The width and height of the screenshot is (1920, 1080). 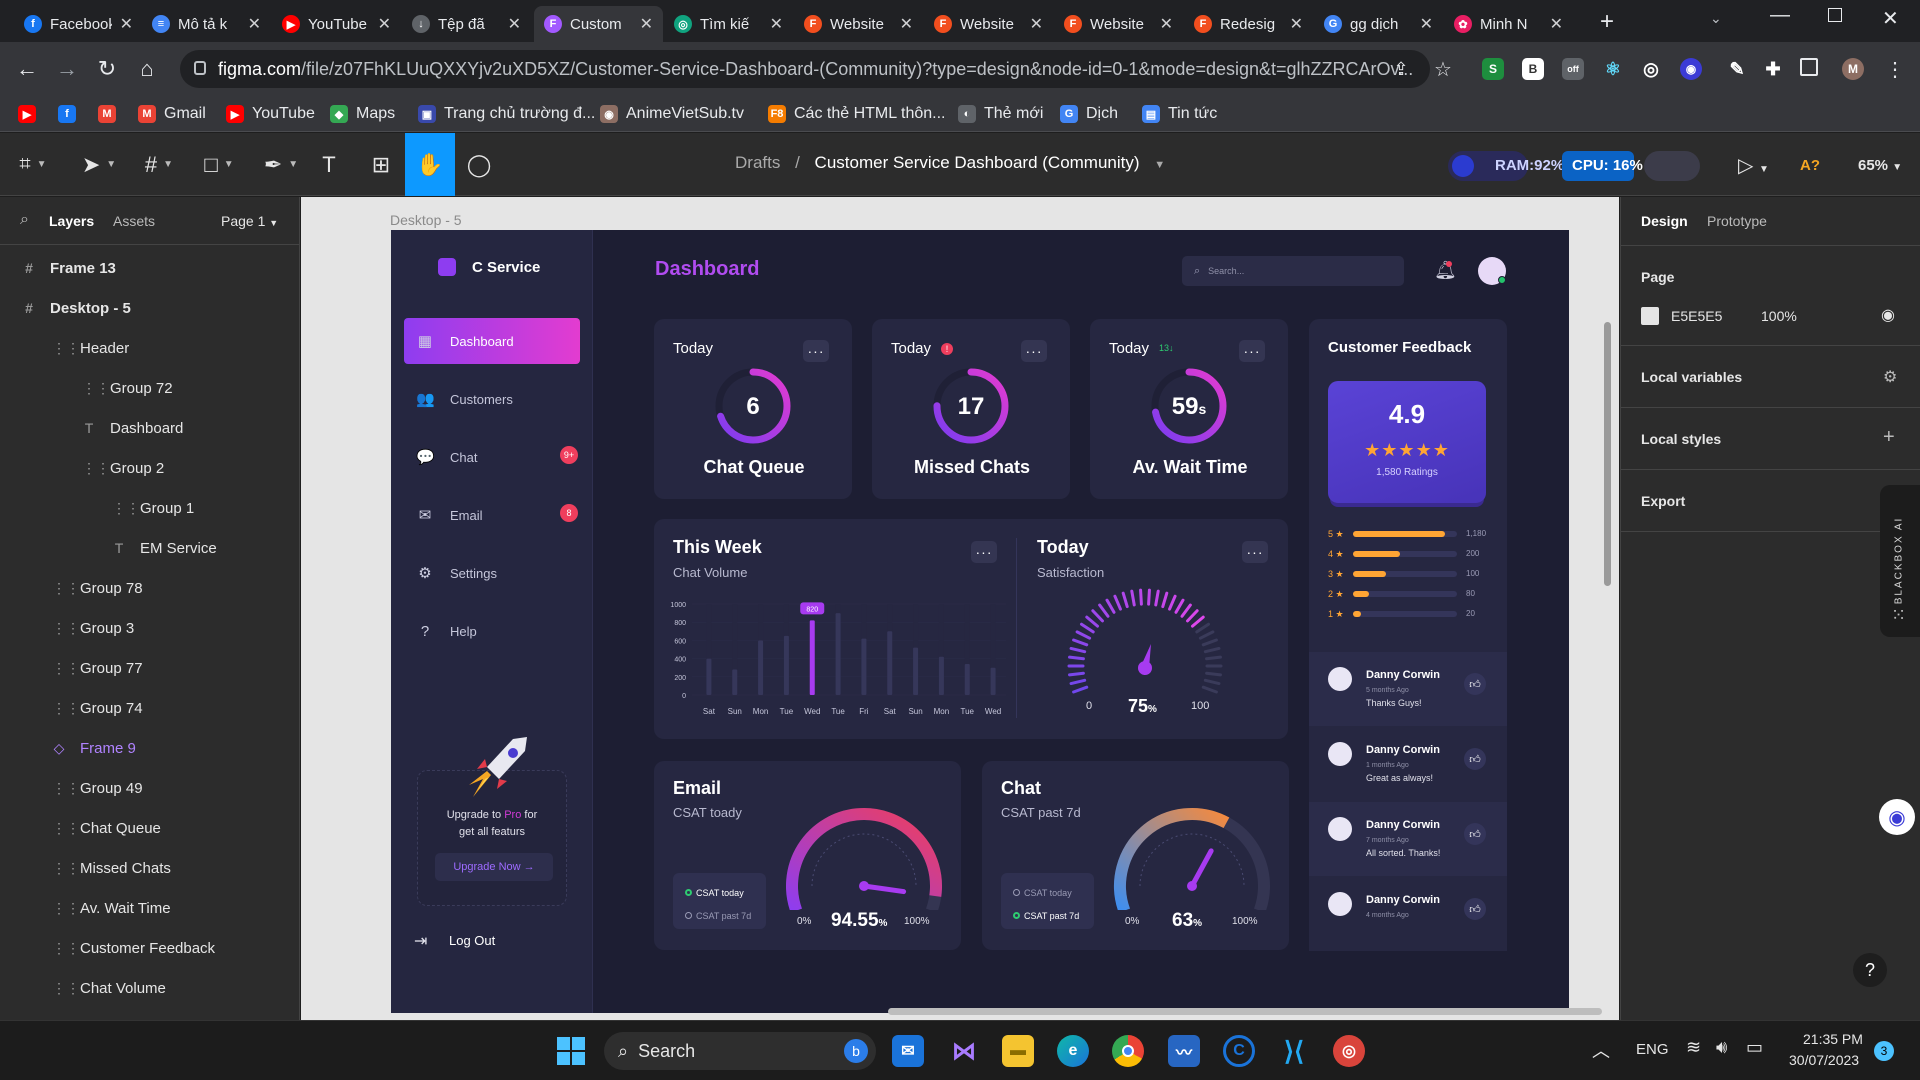 I want to click on tray-chevron-icon: ︿, so click(x=1601, y=1050).